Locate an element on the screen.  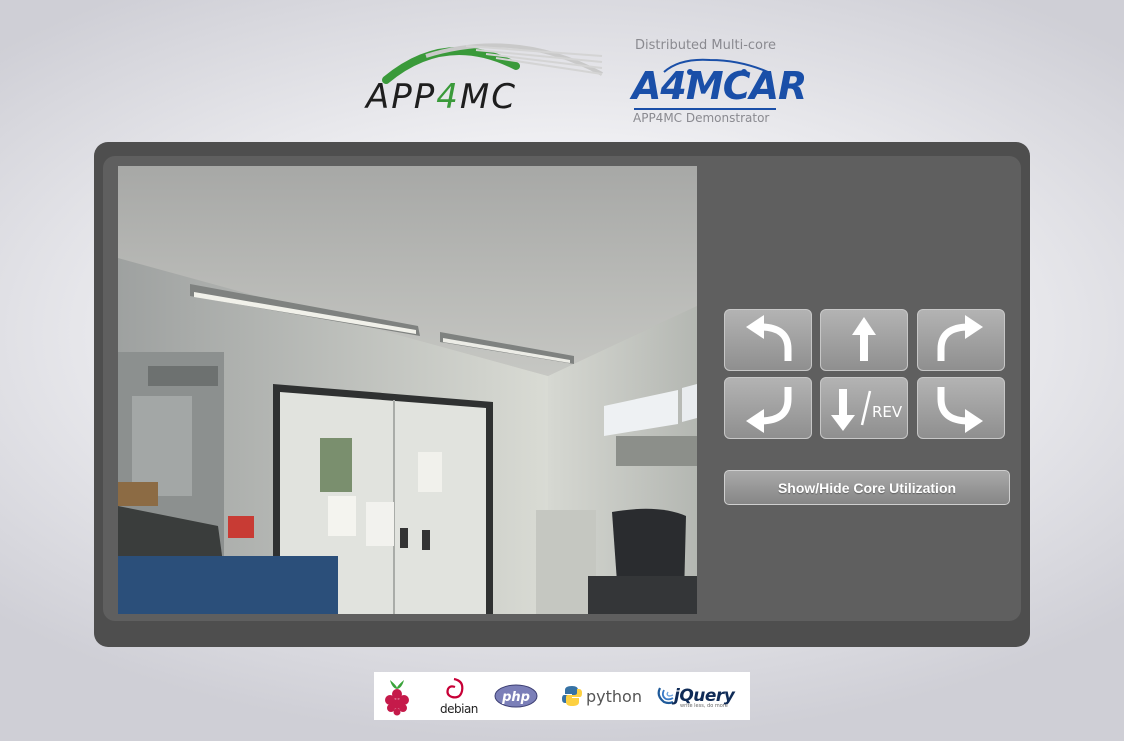
turn-right-icon is located at coordinates (960, 338).